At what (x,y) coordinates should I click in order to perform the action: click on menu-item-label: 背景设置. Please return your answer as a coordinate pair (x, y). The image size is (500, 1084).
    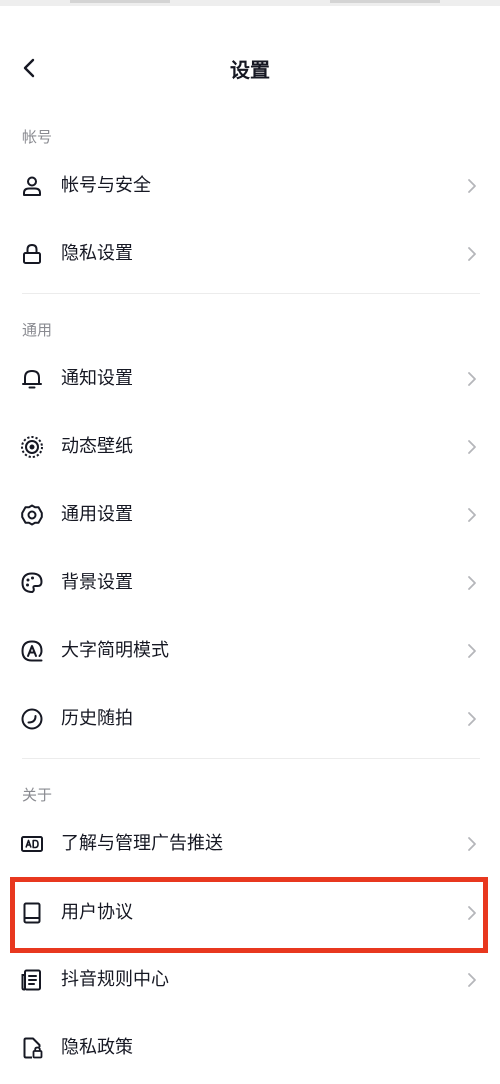
    Looking at the image, I should click on (97, 582).